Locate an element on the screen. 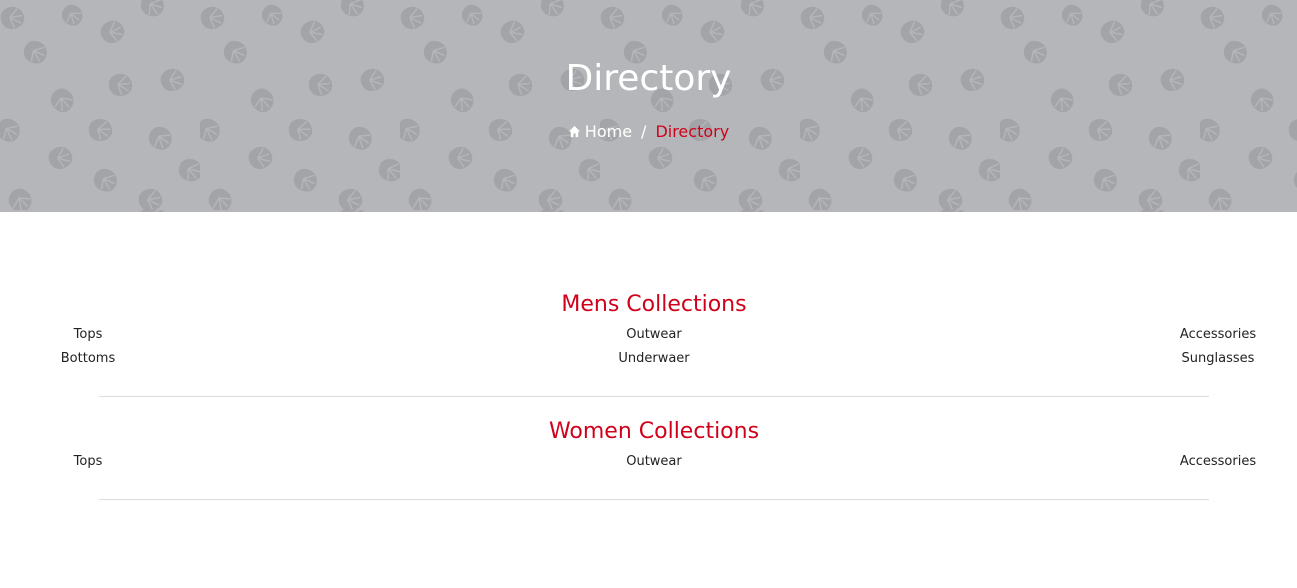  home-icon is located at coordinates (574, 131).